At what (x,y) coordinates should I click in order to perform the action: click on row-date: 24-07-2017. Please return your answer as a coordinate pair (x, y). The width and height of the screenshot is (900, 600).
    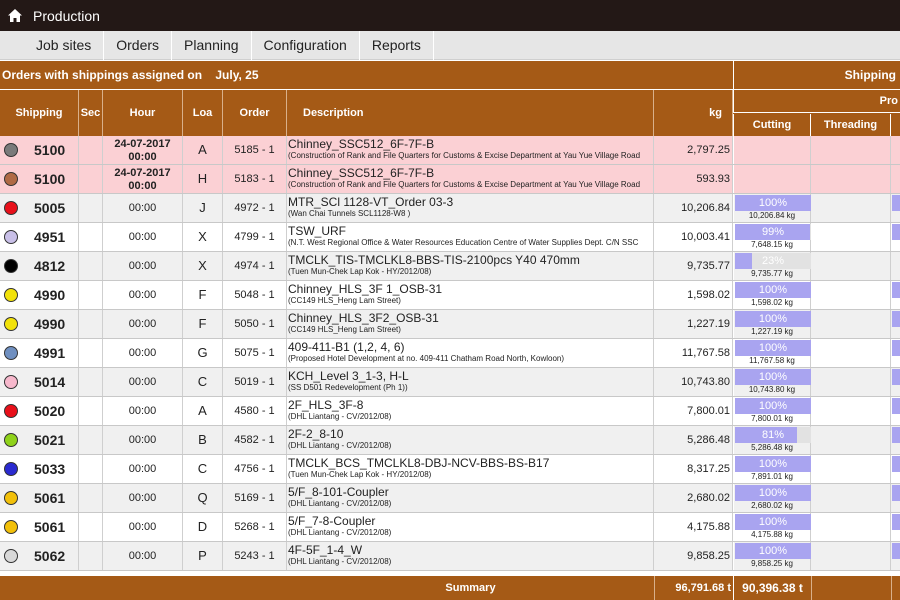
    Looking at the image, I should click on (142, 144).